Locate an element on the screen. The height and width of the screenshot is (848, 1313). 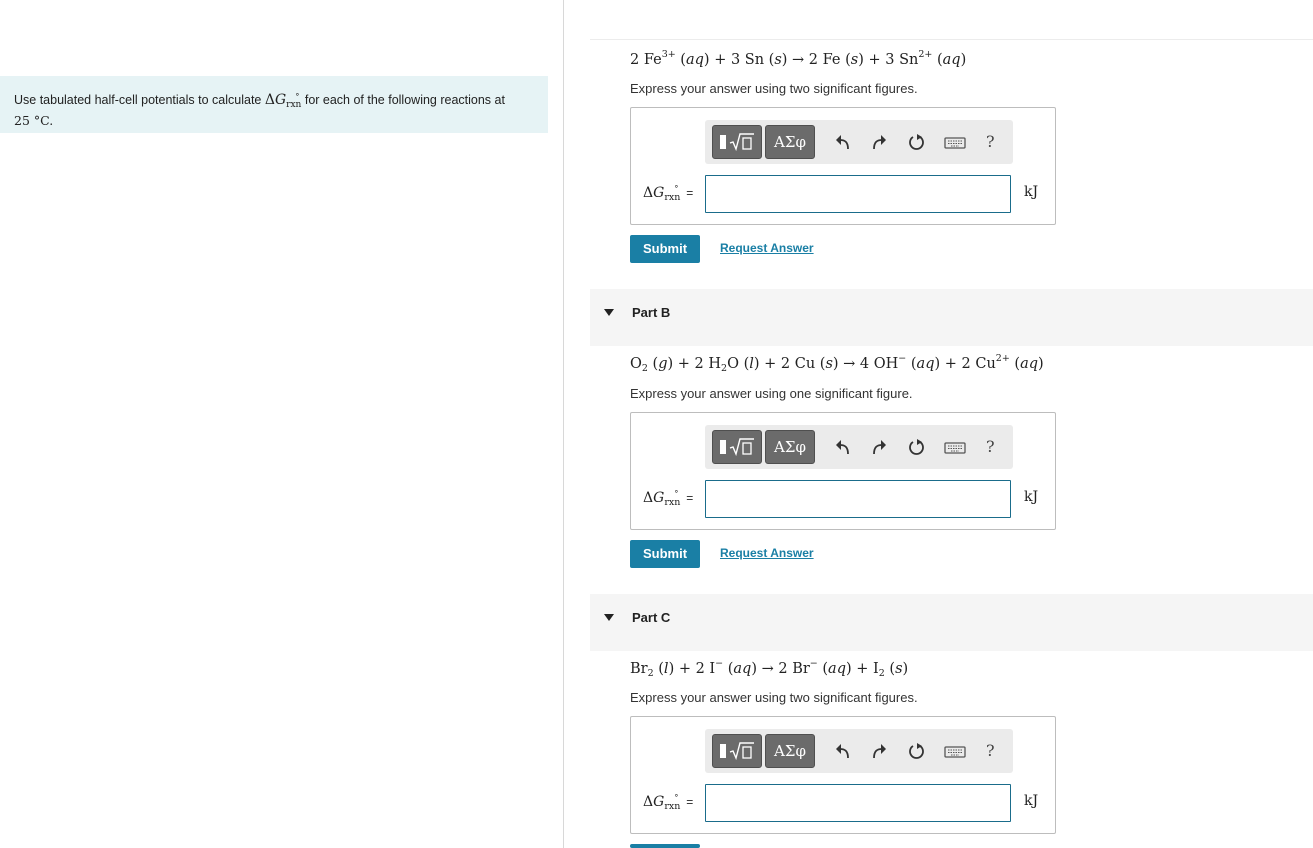
answer-box-part-b: ΑΣφ ? ΔGrxn° = kJ is located at coordinates (843, 471).